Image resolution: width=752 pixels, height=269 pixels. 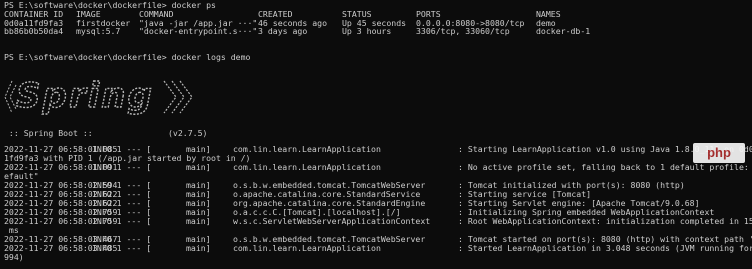 I want to click on spring-boot-version: (v2.7.5), so click(x=188, y=133).